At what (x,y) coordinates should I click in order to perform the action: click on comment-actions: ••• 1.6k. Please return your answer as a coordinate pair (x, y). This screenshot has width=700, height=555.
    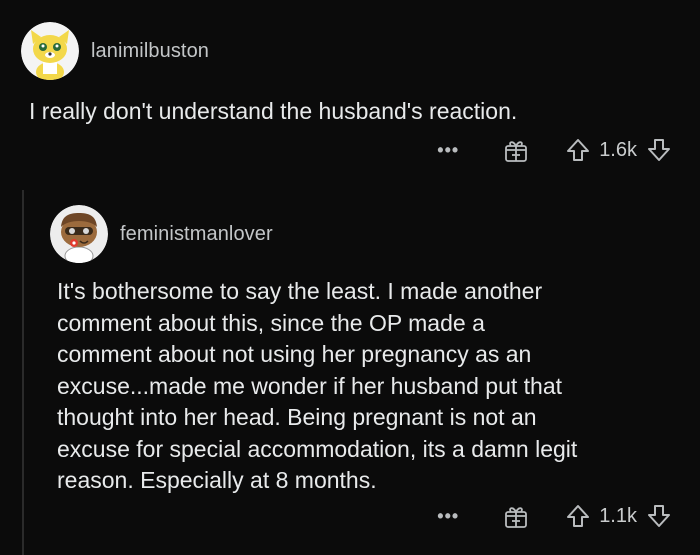
    Looking at the image, I should click on (554, 150).